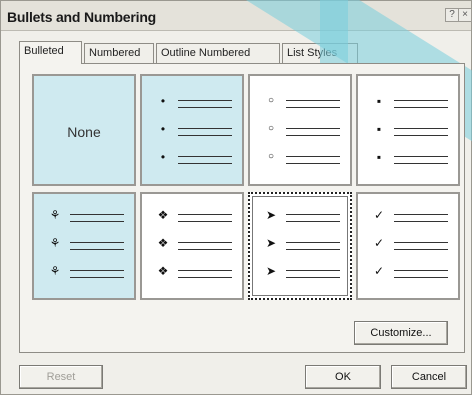  I want to click on tab-numbered: Numbered, so click(119, 53).